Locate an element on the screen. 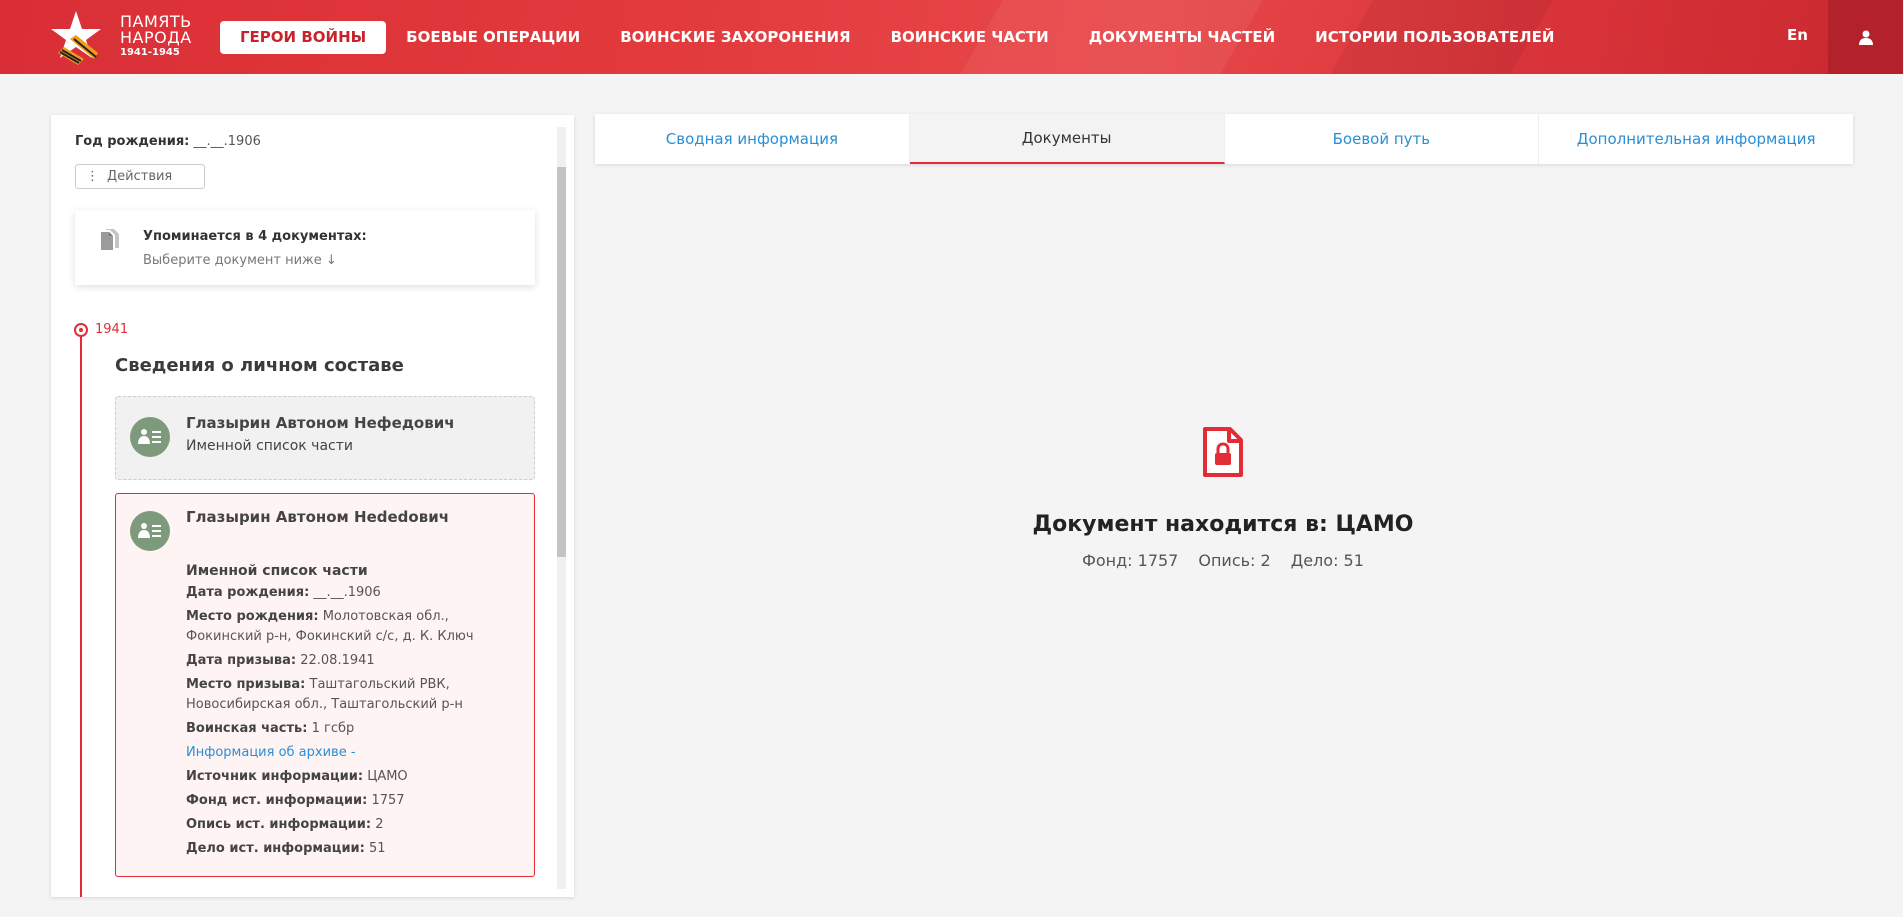 The width and height of the screenshot is (1903, 917). documents-icon is located at coordinates (110, 239).